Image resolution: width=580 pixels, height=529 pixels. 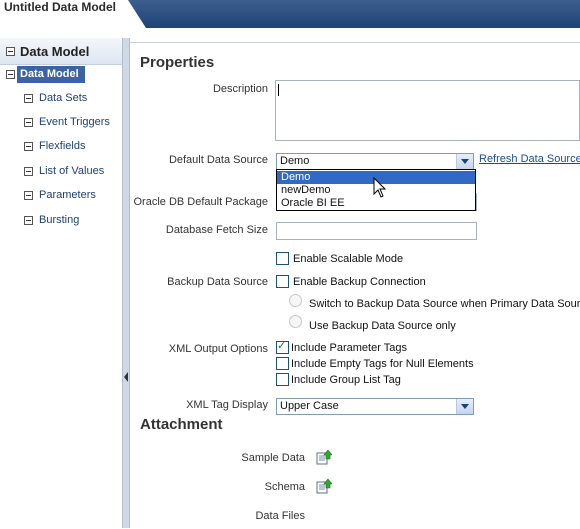 What do you see at coordinates (60, 7) in the screenshot?
I see `window-title: Untitled Data Model` at bounding box center [60, 7].